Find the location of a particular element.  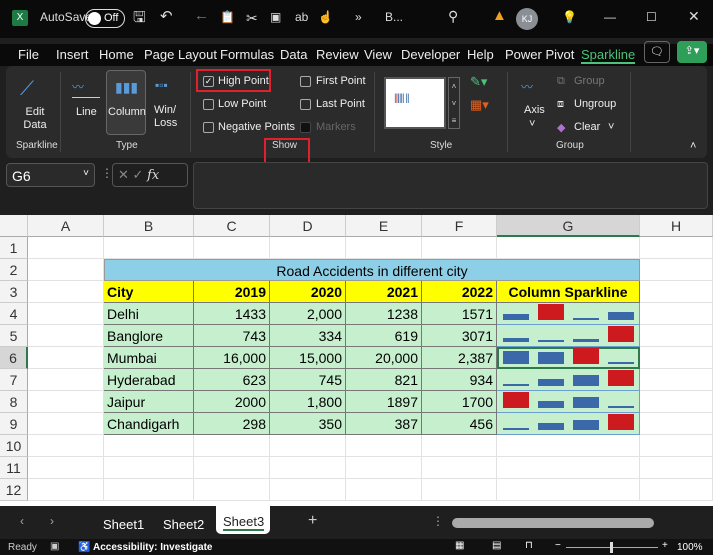

last-point-checkbox is located at coordinates (305, 104).